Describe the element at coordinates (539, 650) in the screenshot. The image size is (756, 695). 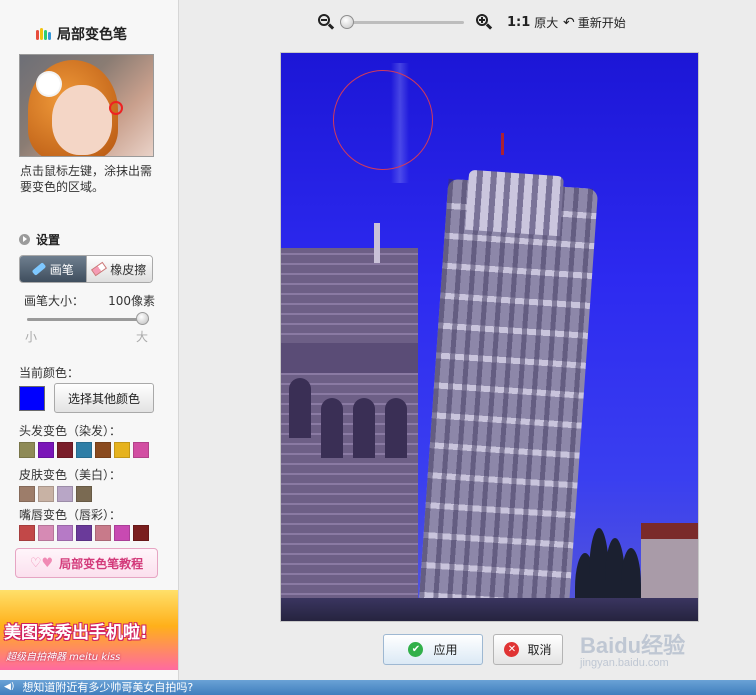
I see `cancel-label: 取消` at that location.